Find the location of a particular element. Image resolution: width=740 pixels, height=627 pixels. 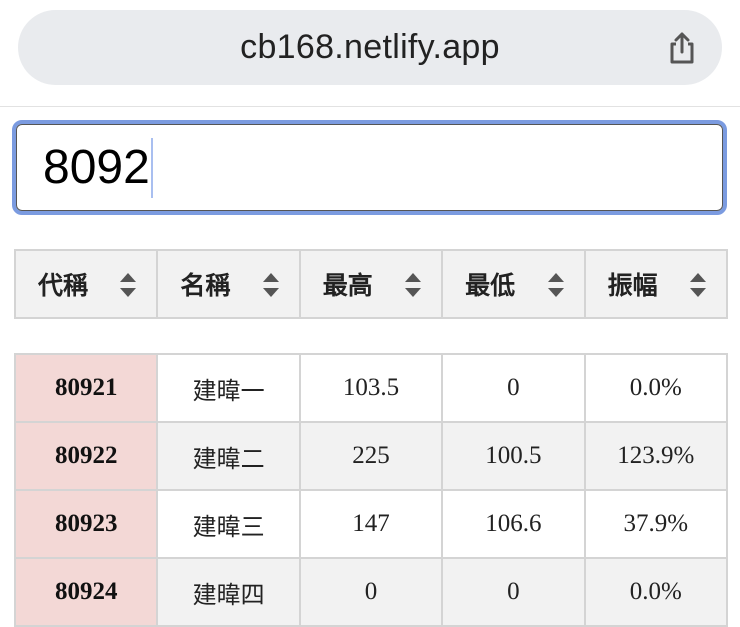

cell-name: 建暐二 is located at coordinates (228, 456).